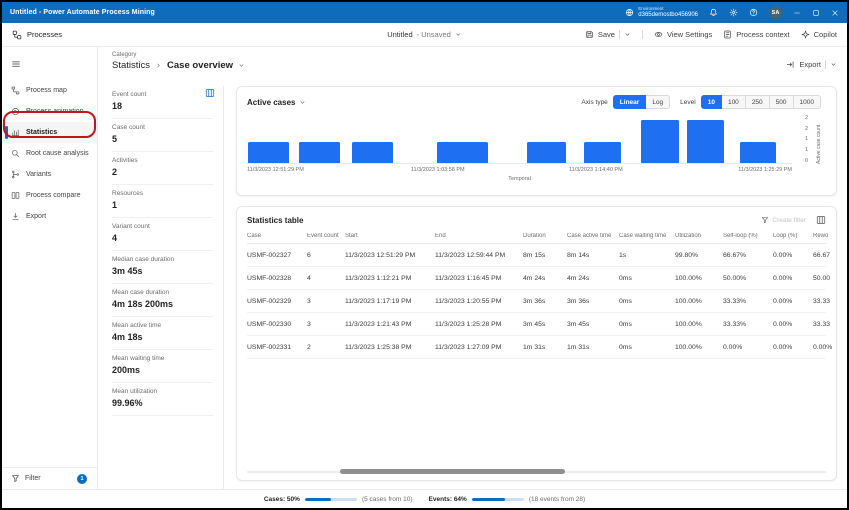 The height and width of the screenshot is (510, 849). What do you see at coordinates (713, 12) in the screenshot?
I see `notifications-bell-icon` at bounding box center [713, 12].